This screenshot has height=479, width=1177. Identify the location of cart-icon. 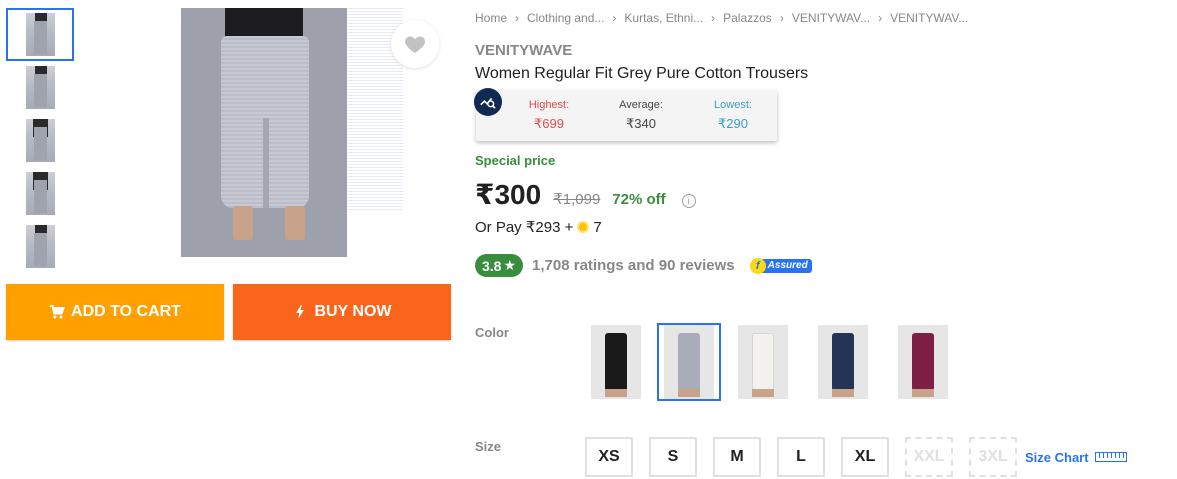
(57, 312).